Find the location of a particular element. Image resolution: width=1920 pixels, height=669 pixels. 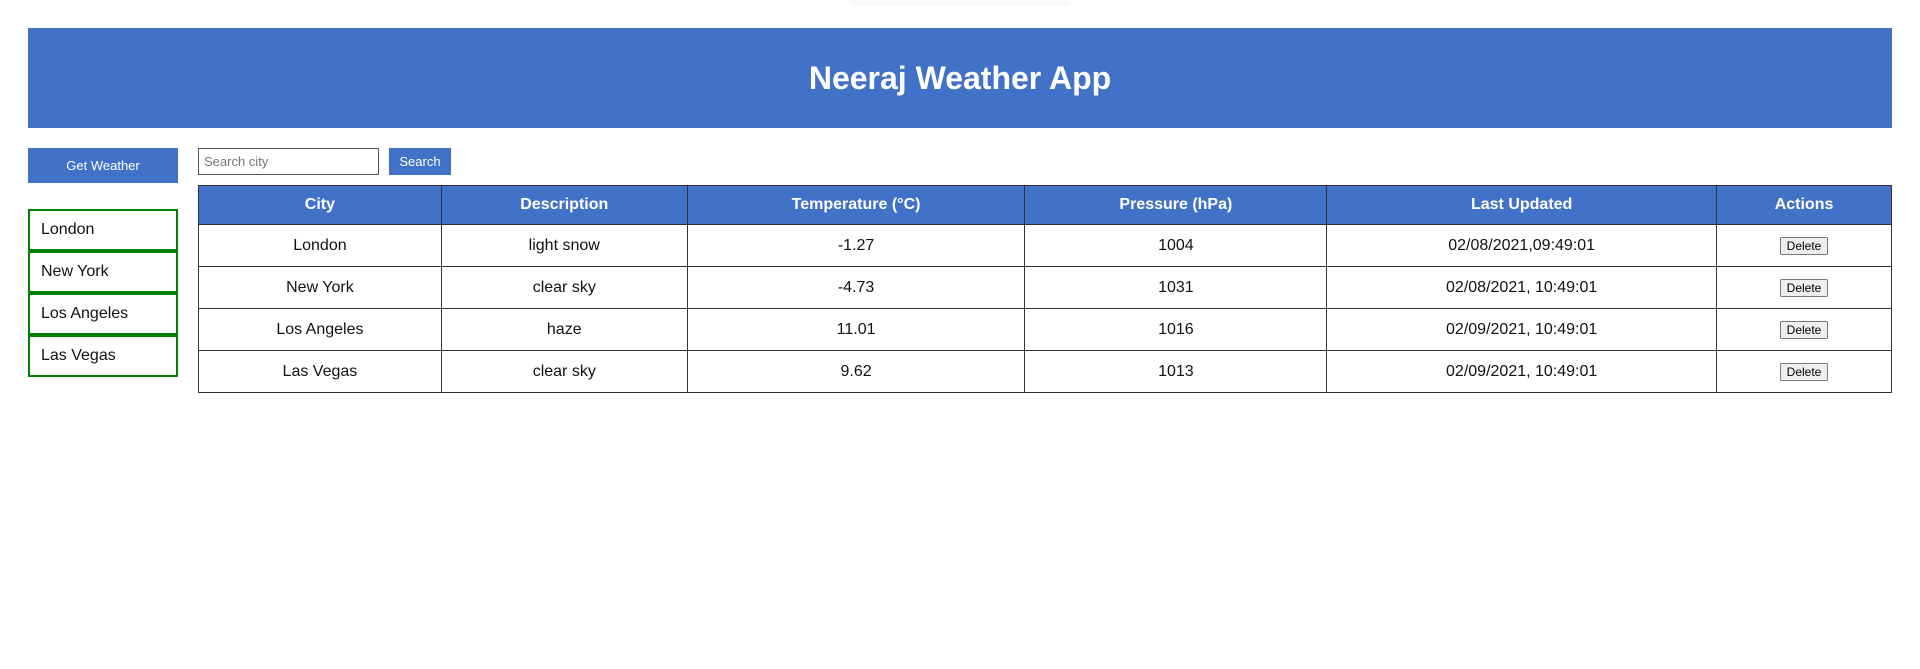

city-list-item: Las Vegas is located at coordinates (103, 356).